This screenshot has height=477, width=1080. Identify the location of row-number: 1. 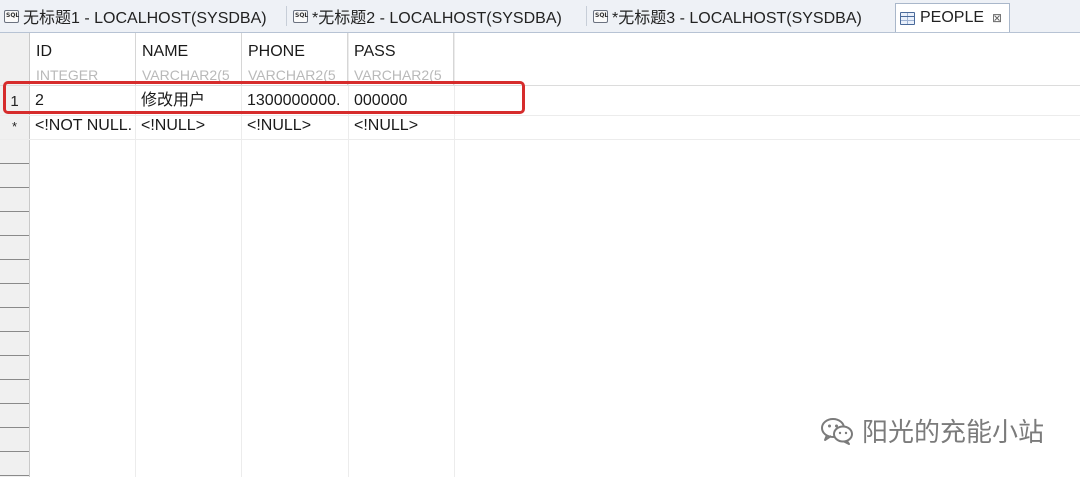
(14, 101).